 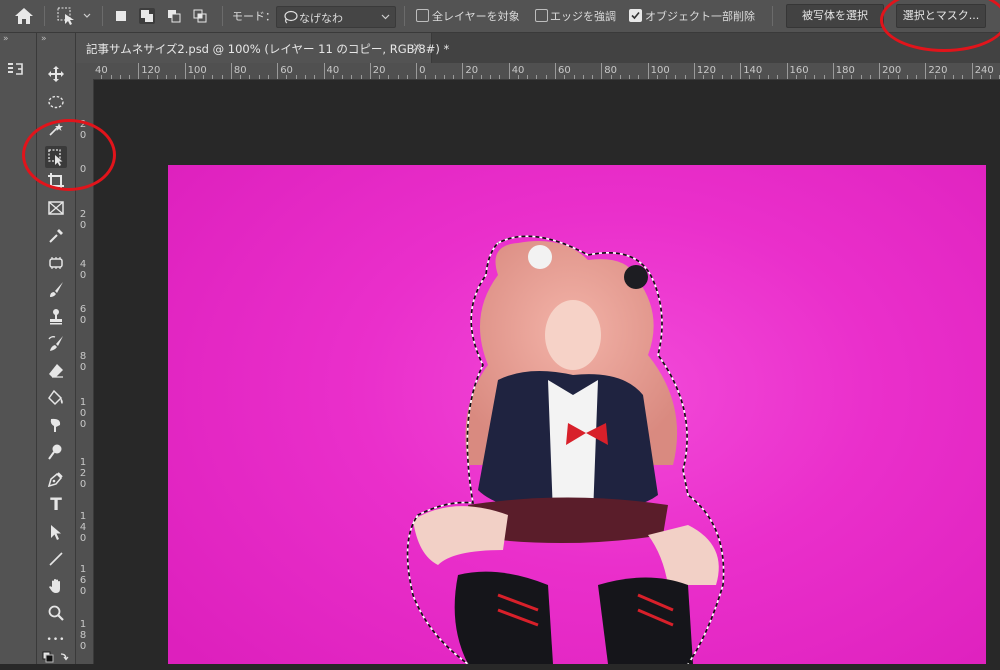 What do you see at coordinates (24, 16) in the screenshot?
I see `home-icon` at bounding box center [24, 16].